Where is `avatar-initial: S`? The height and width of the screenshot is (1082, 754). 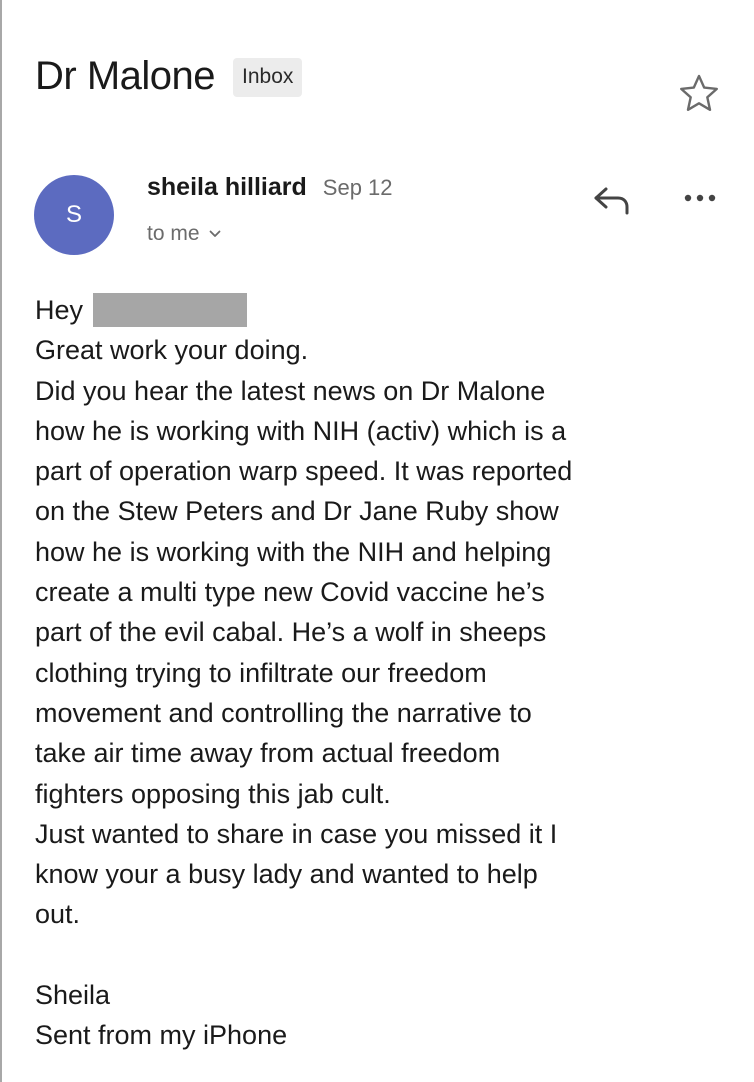
avatar-initial: S is located at coordinates (73, 214).